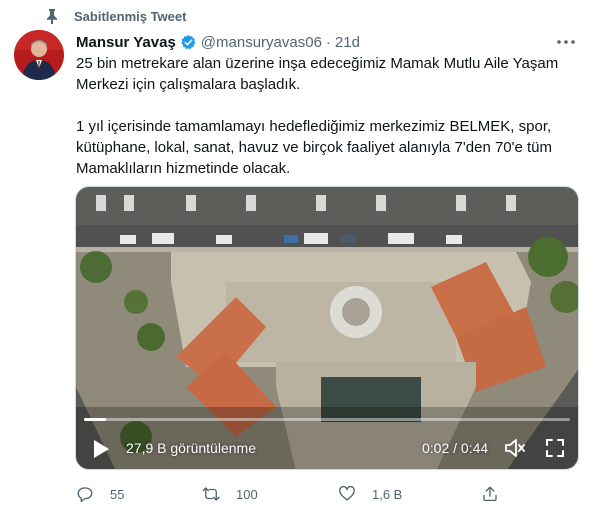  I want to click on retweet-count: 100, so click(247, 494).